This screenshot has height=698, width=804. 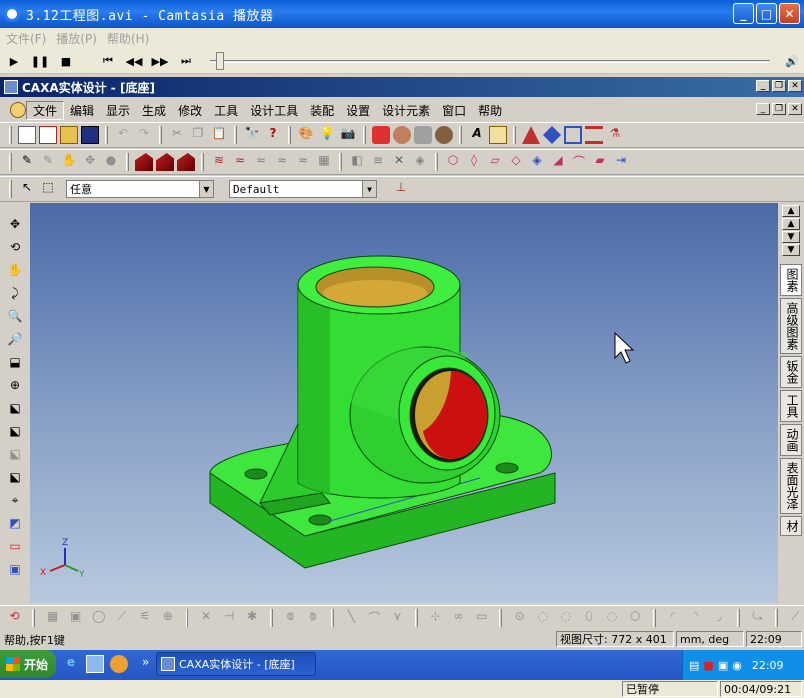 I want to click on rewind-icon: ◀◀, so click(x=134, y=61).